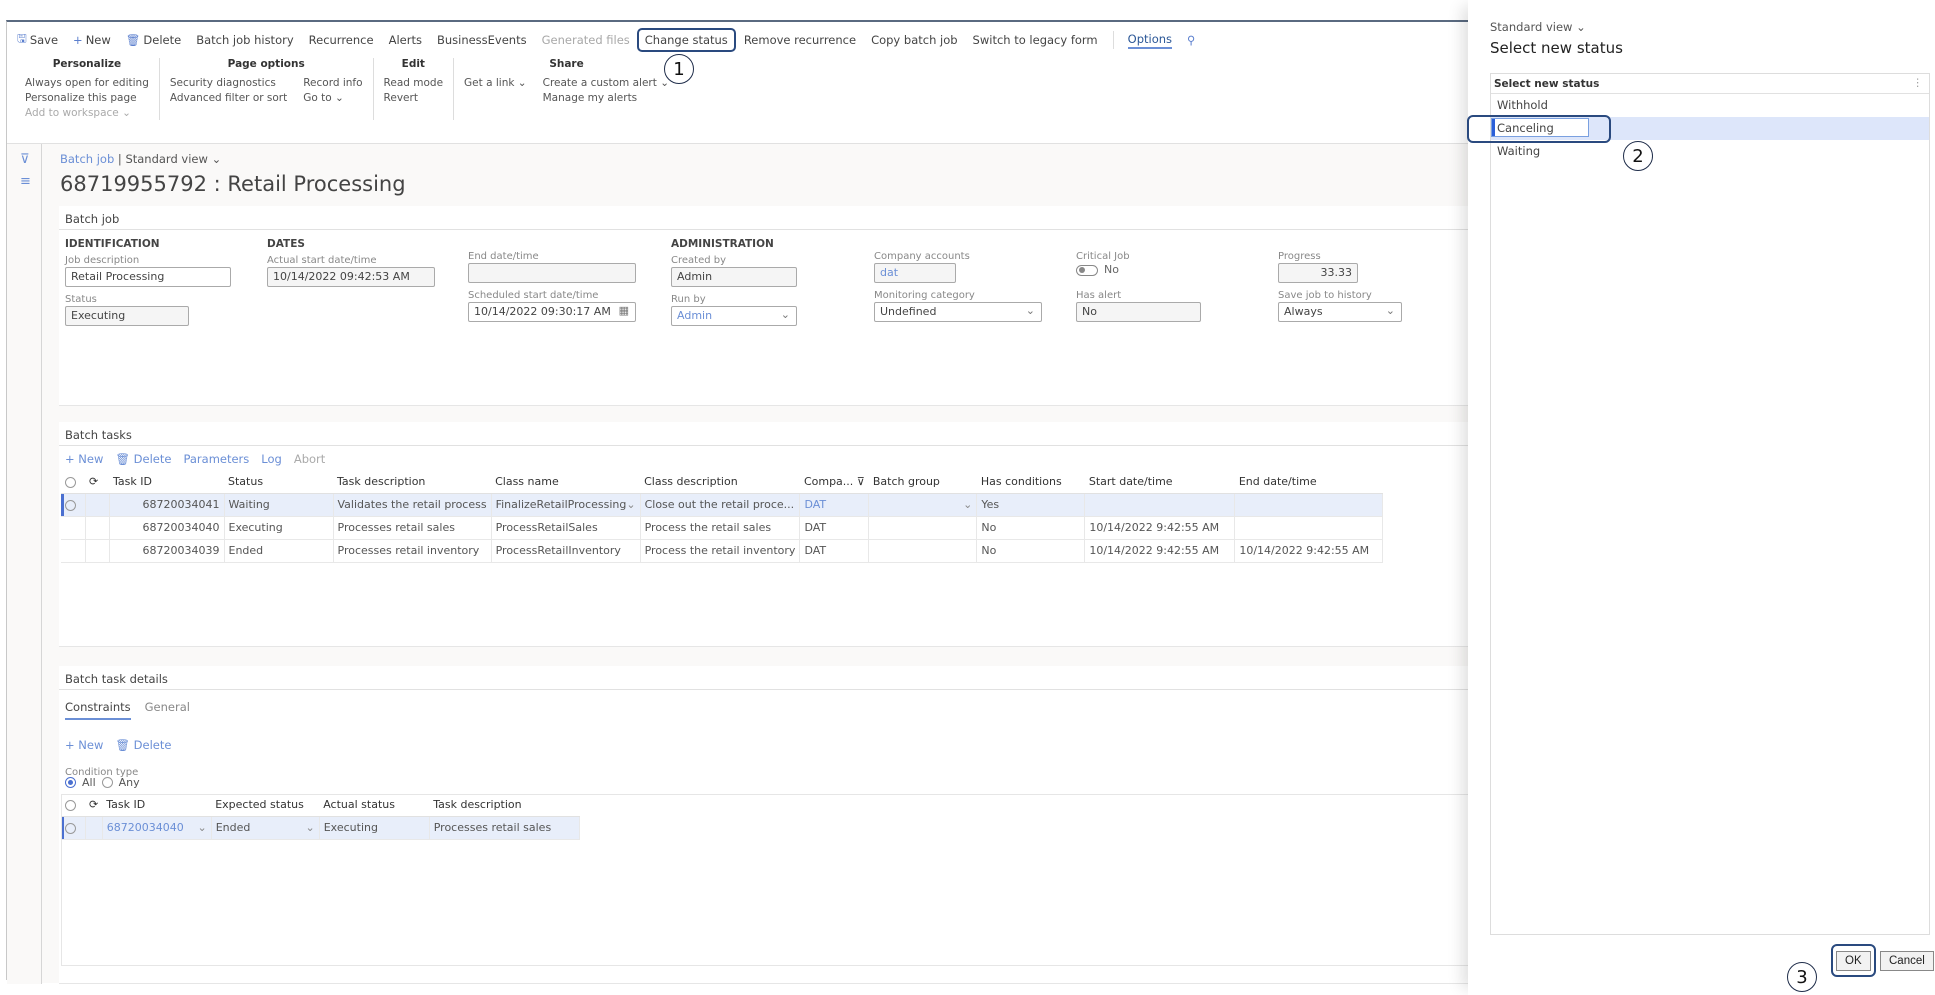  I want to click on generated-files-button: Generated files, so click(586, 40).